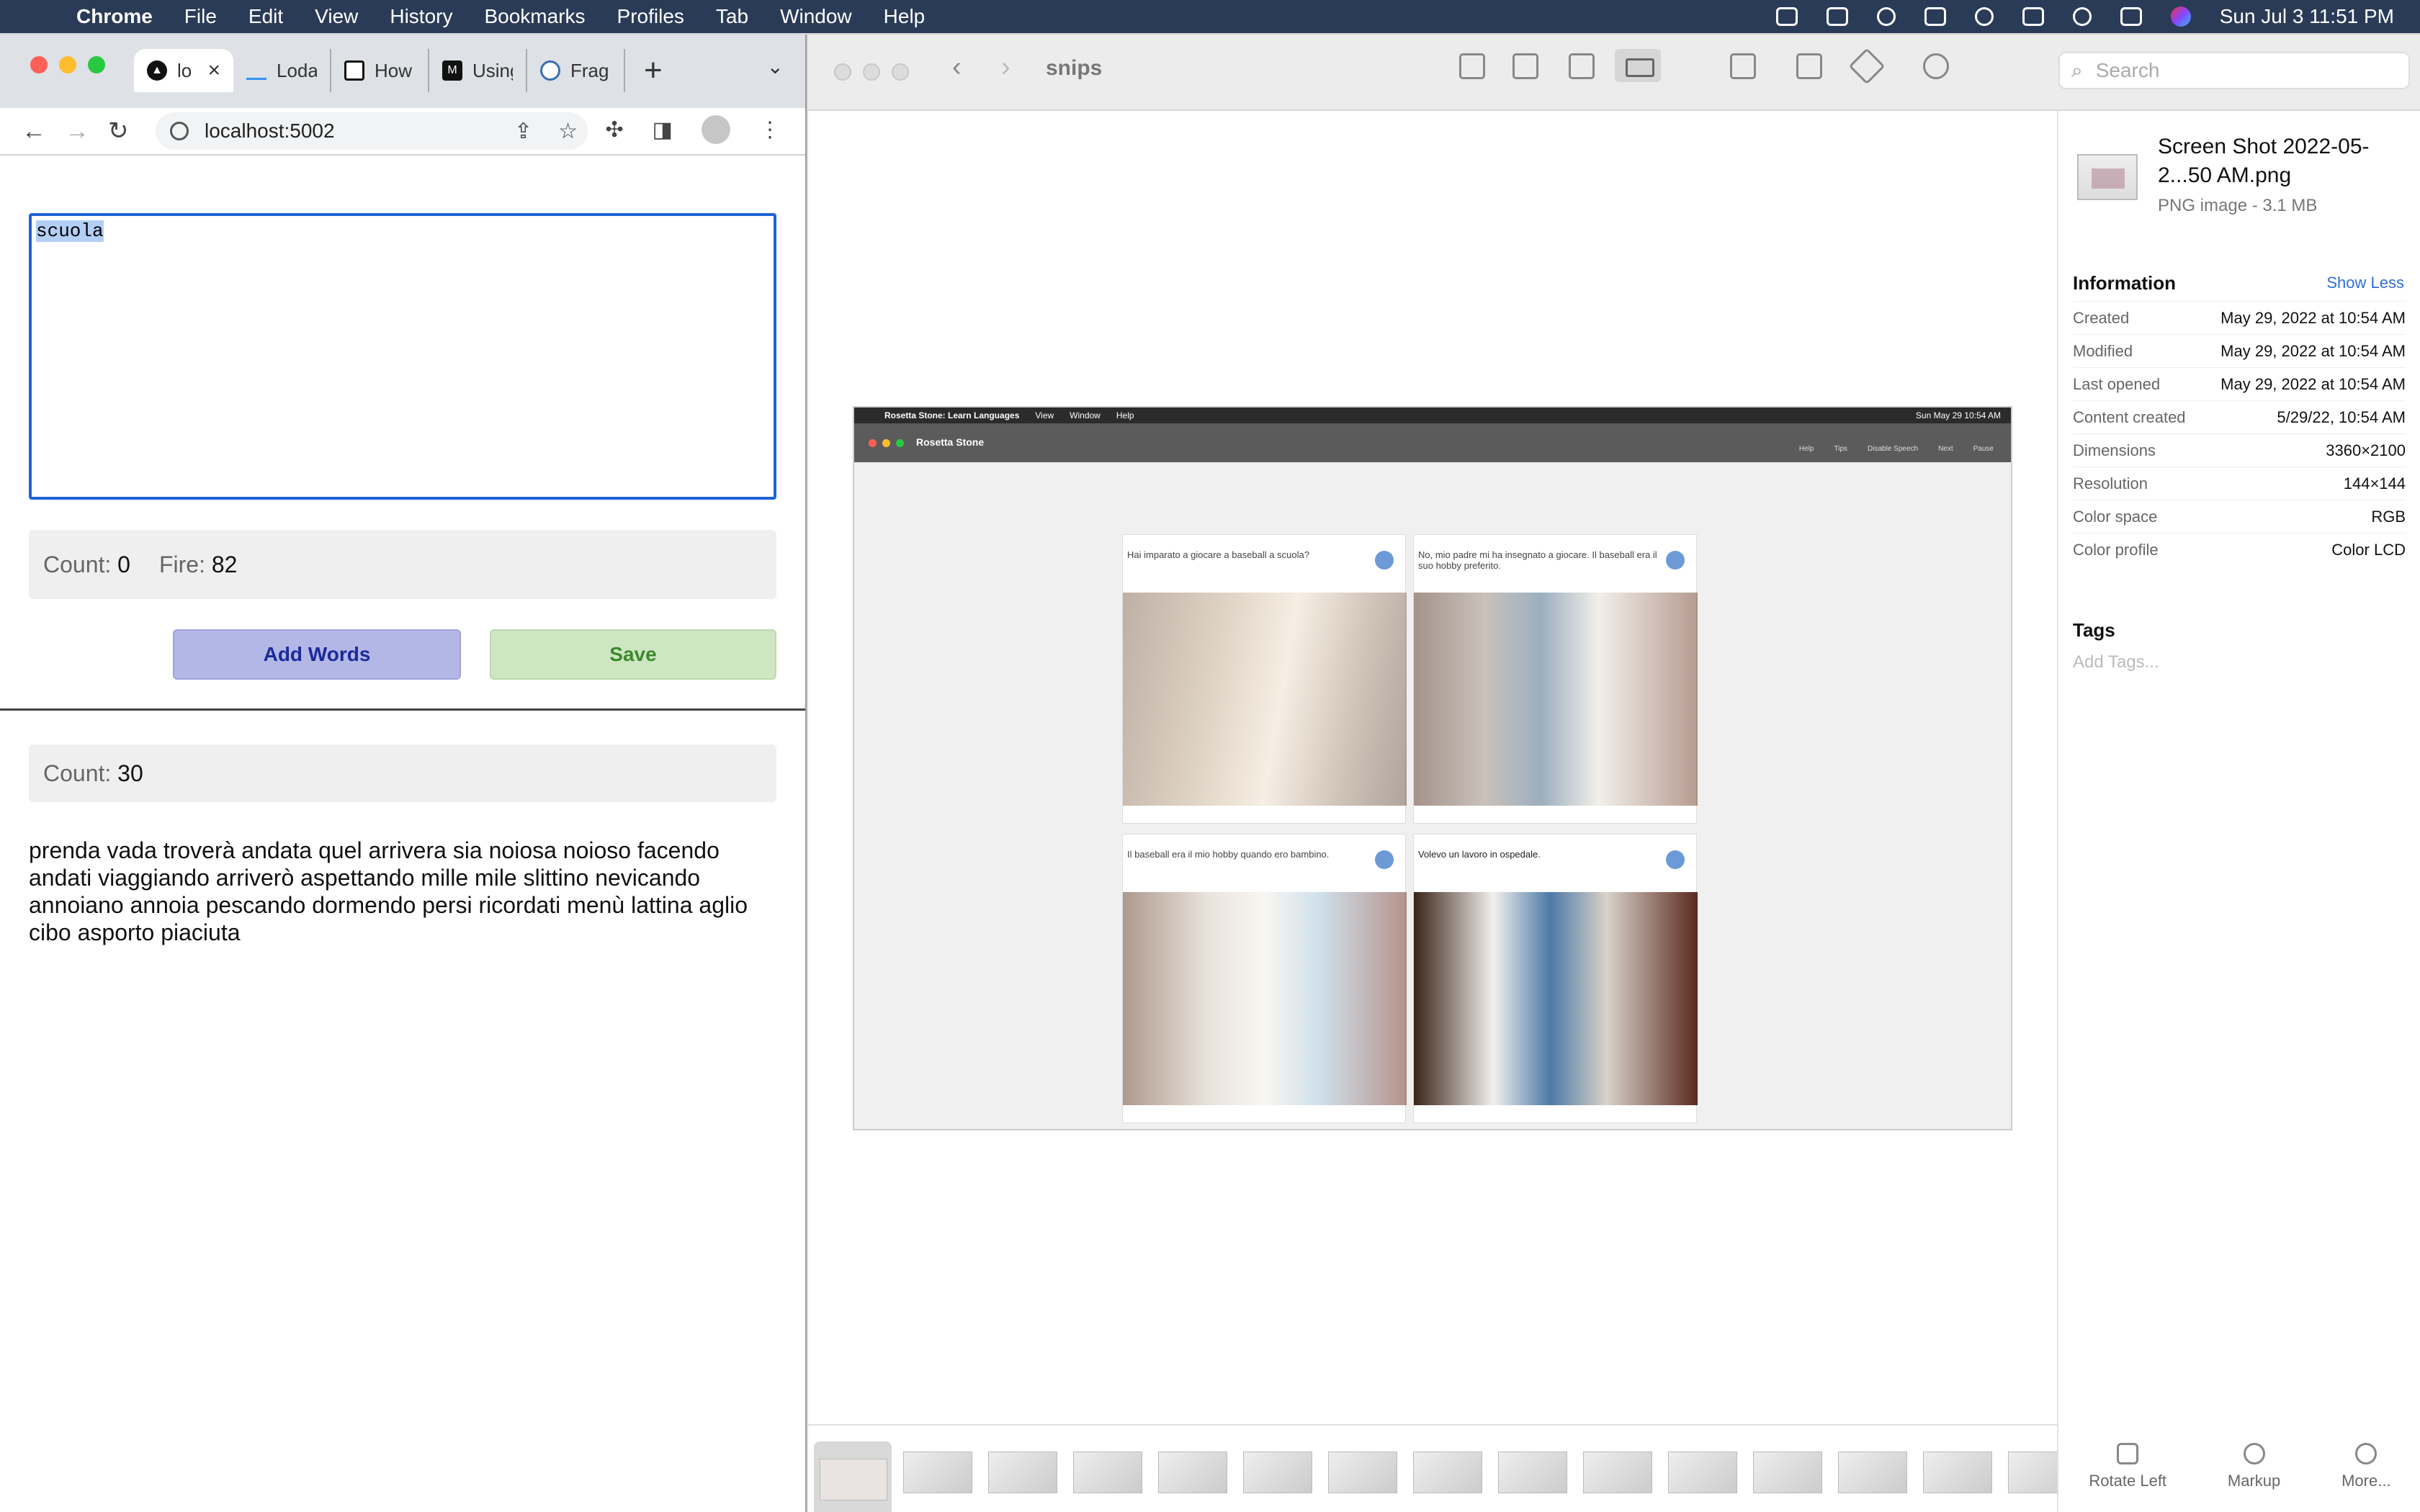 This screenshot has height=1512, width=2420. What do you see at coordinates (2264, 161) in the screenshot?
I see `file-name: Screen Shot 2022-05-2...50 AM.png` at bounding box center [2264, 161].